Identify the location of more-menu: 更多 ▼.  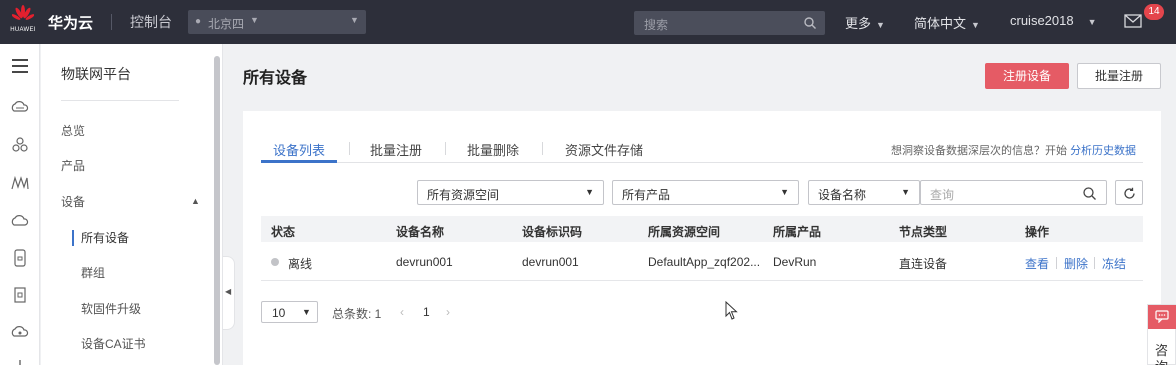
(865, 22).